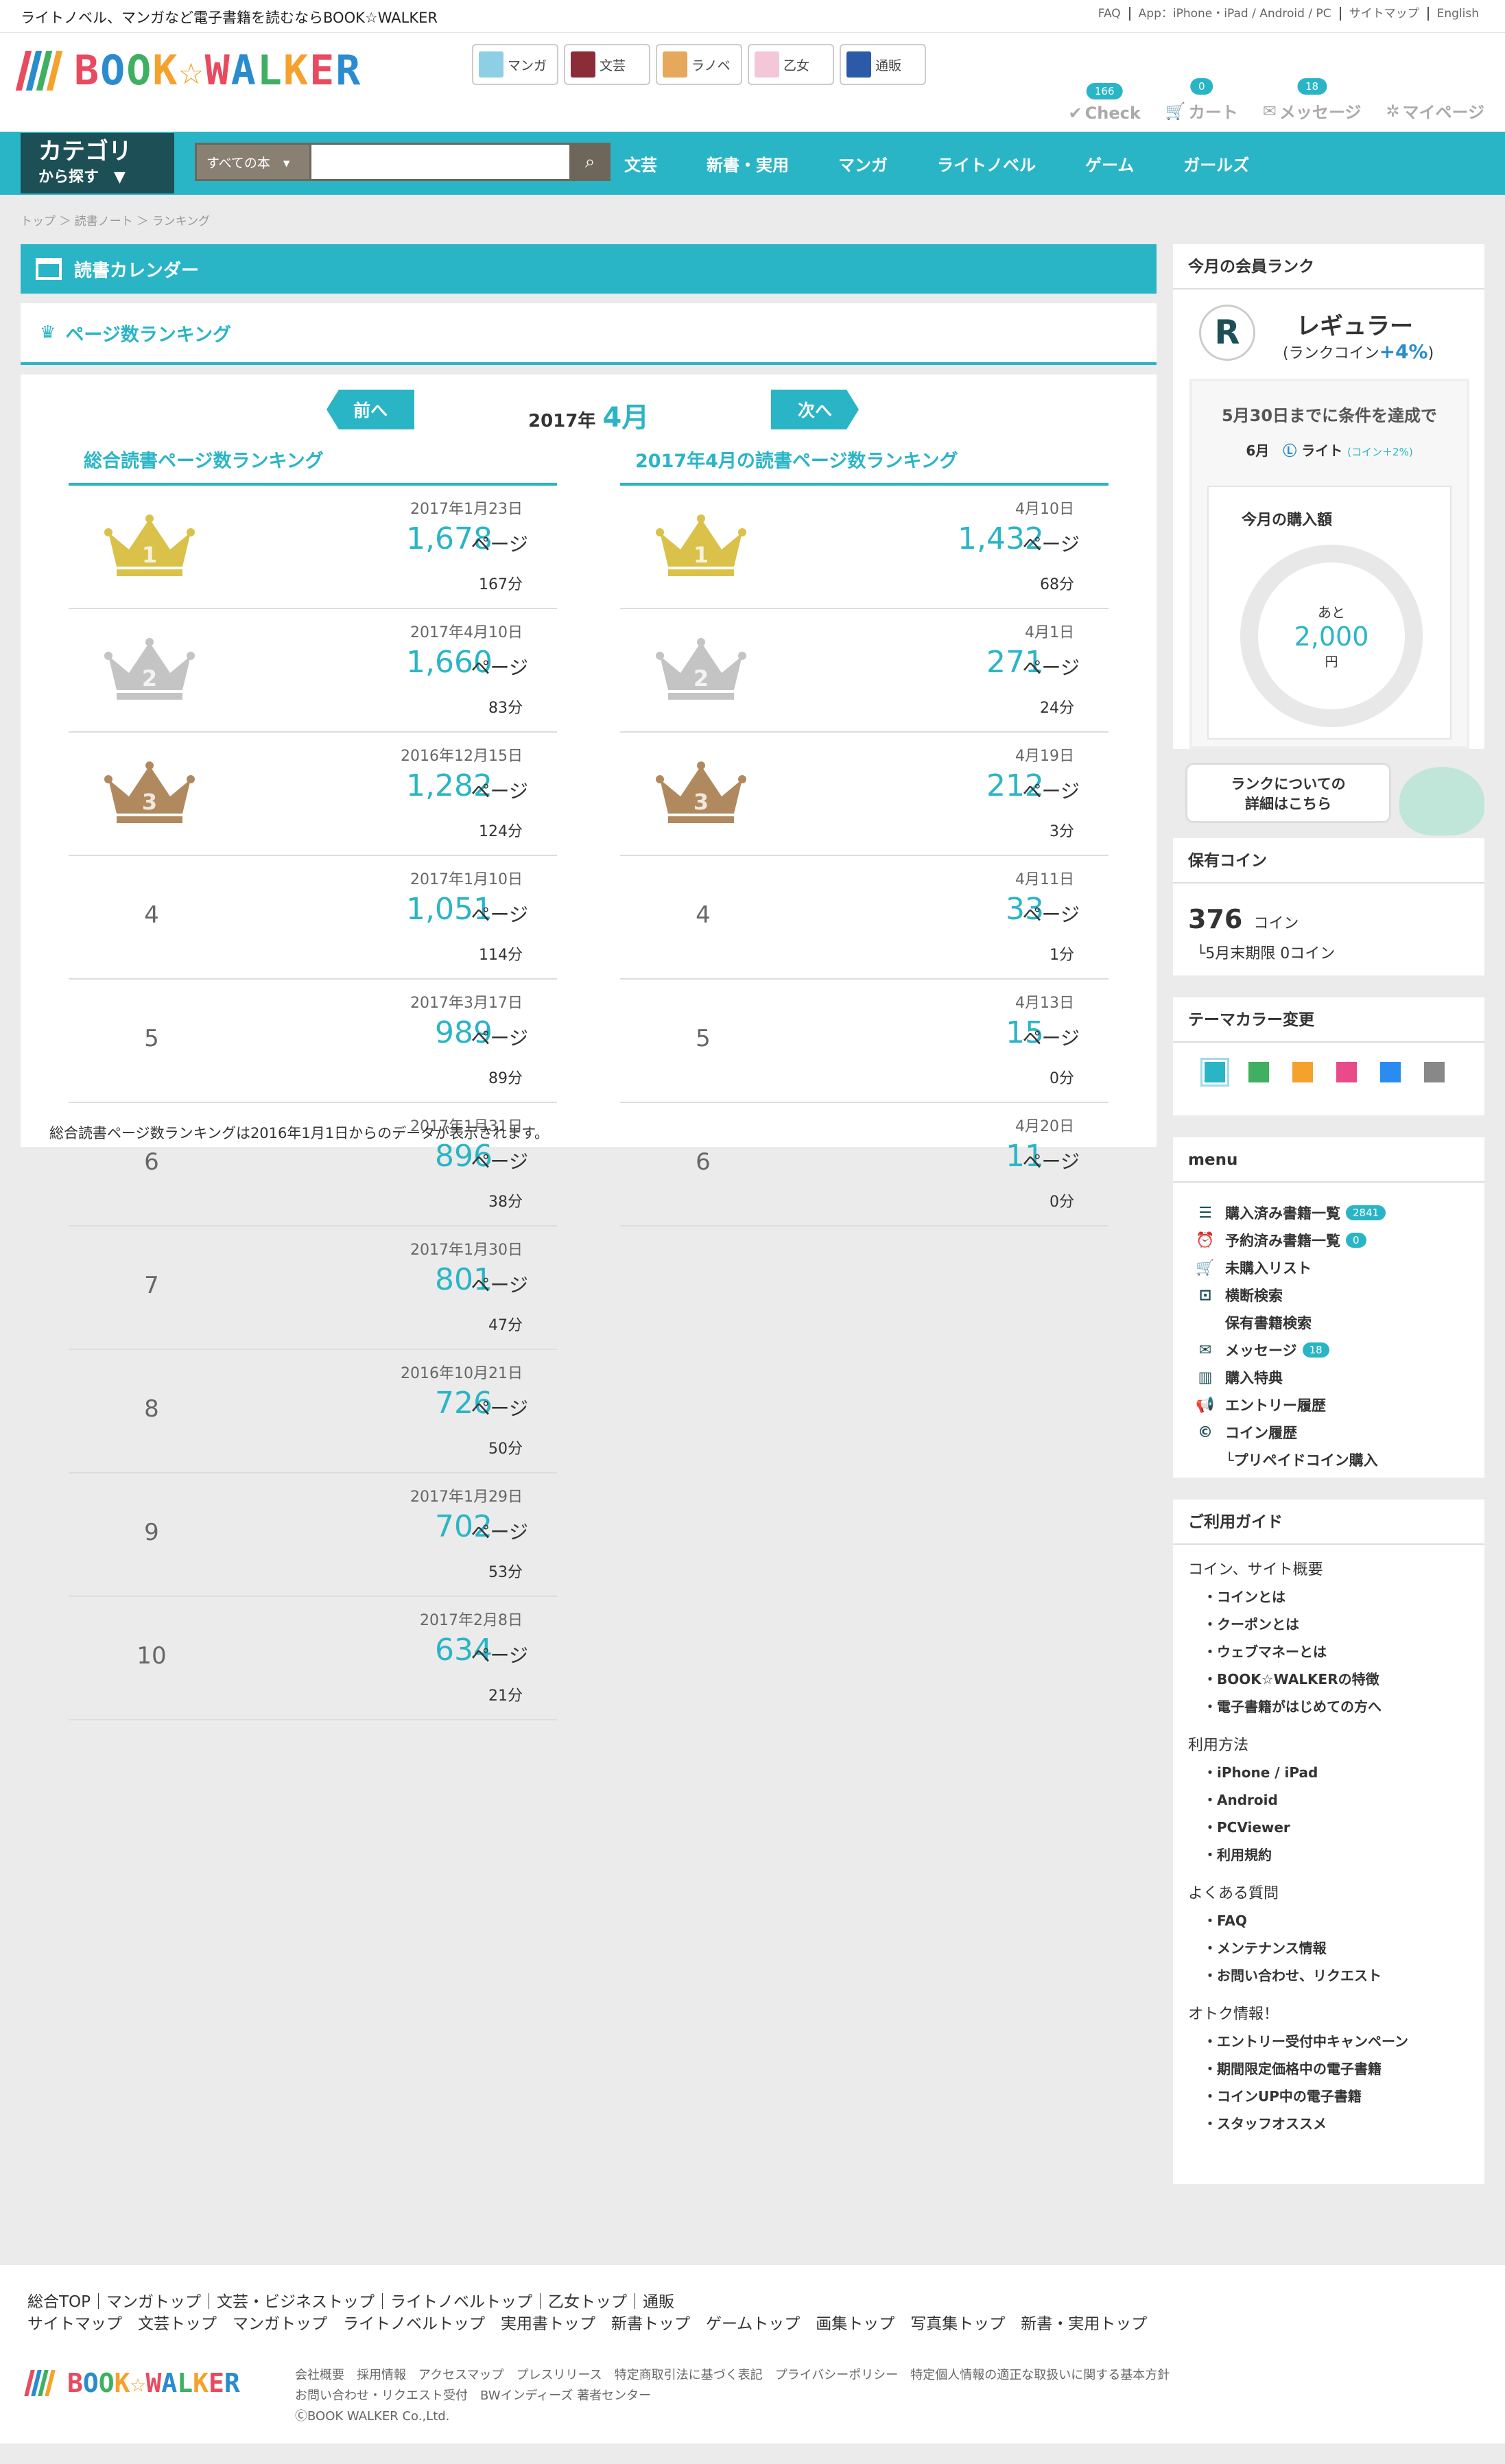  I want to click on category-ranobe-button: ラノベ, so click(699, 64).